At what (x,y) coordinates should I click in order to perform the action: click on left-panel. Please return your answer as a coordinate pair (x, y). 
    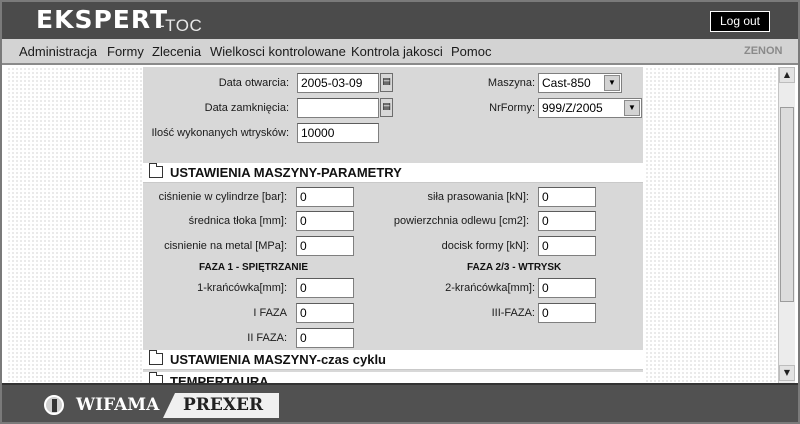
    Looking at the image, I should click on (74, 225).